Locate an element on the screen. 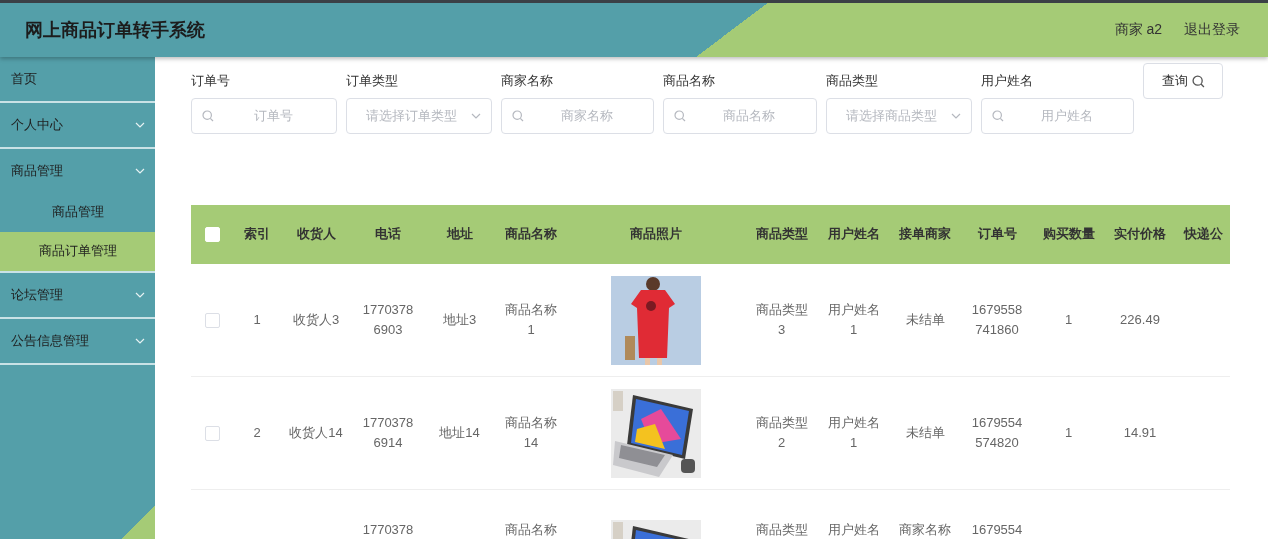 This screenshot has width=1268, height=539. table-cell-text: 地址14 is located at coordinates (459, 433).